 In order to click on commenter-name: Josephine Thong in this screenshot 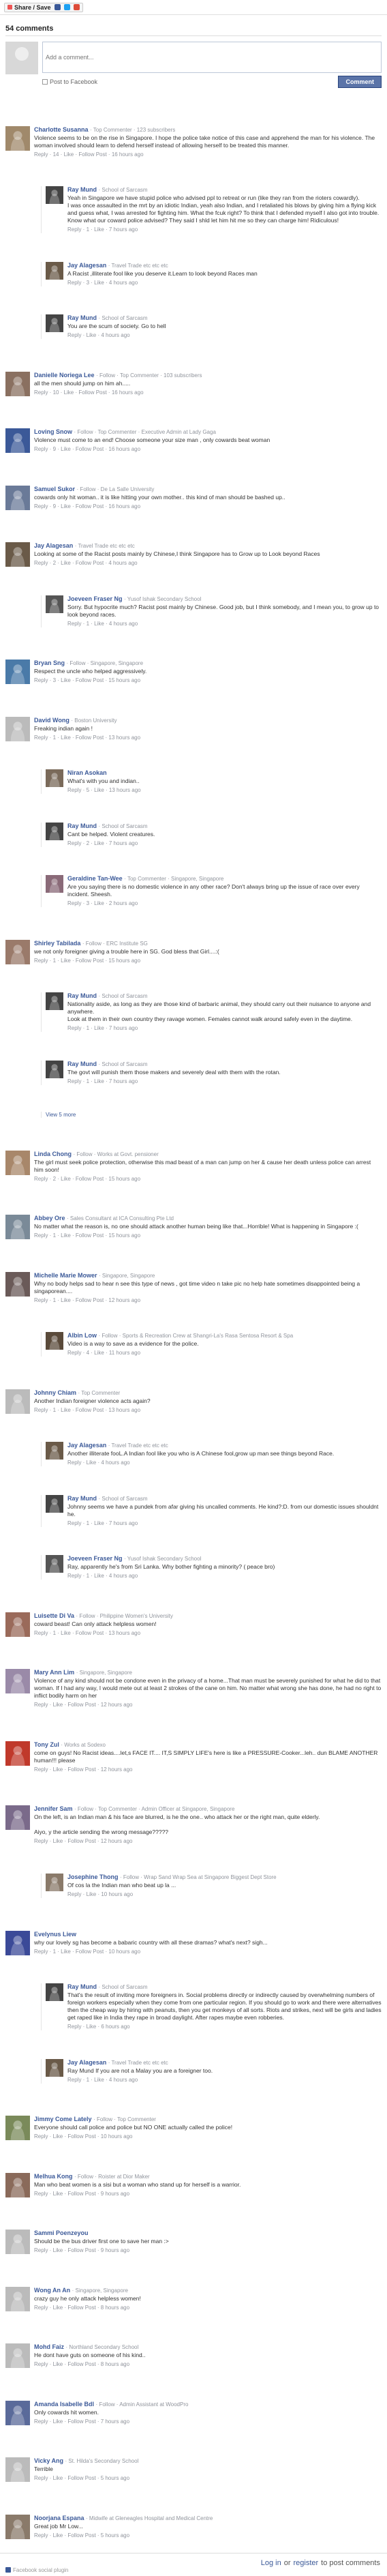, I will do `click(93, 1877)`.